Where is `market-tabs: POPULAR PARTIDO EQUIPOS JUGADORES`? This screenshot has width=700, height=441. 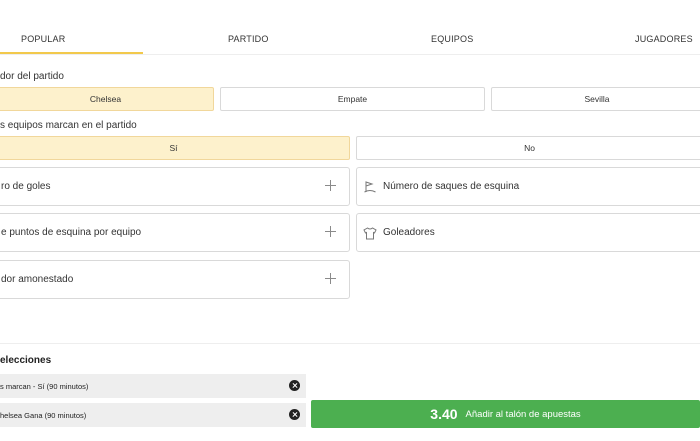 market-tabs: POPULAR PARTIDO EQUIPOS JUGADORES is located at coordinates (350, 27).